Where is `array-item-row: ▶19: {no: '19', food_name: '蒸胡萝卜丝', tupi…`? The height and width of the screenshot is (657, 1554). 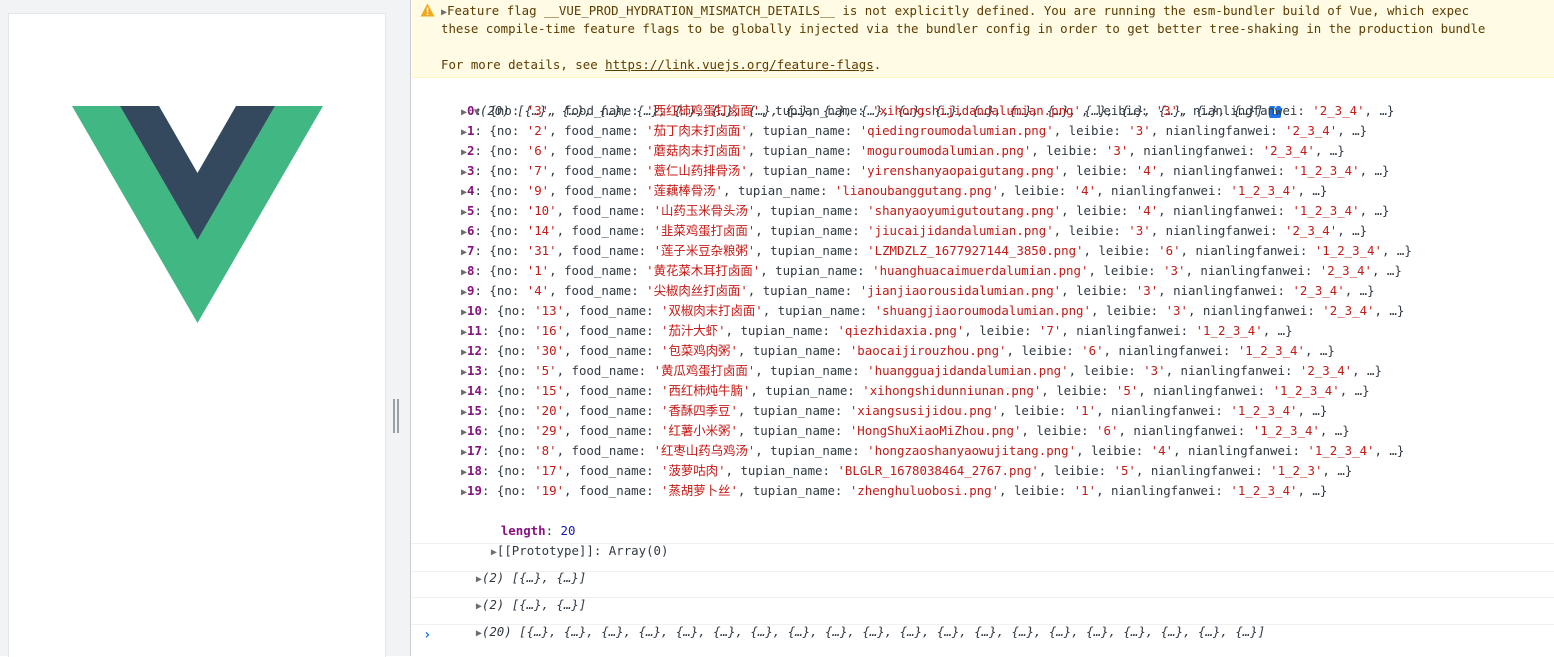 array-item-row: ▶19: {no: '19', food_name: '蒸胡萝卜丝', tupi… is located at coordinates (894, 491).